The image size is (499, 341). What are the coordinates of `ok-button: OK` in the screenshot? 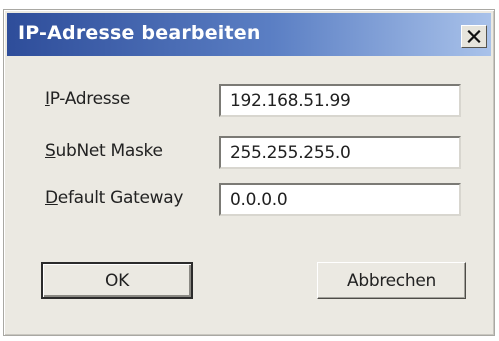 It's located at (117, 280).